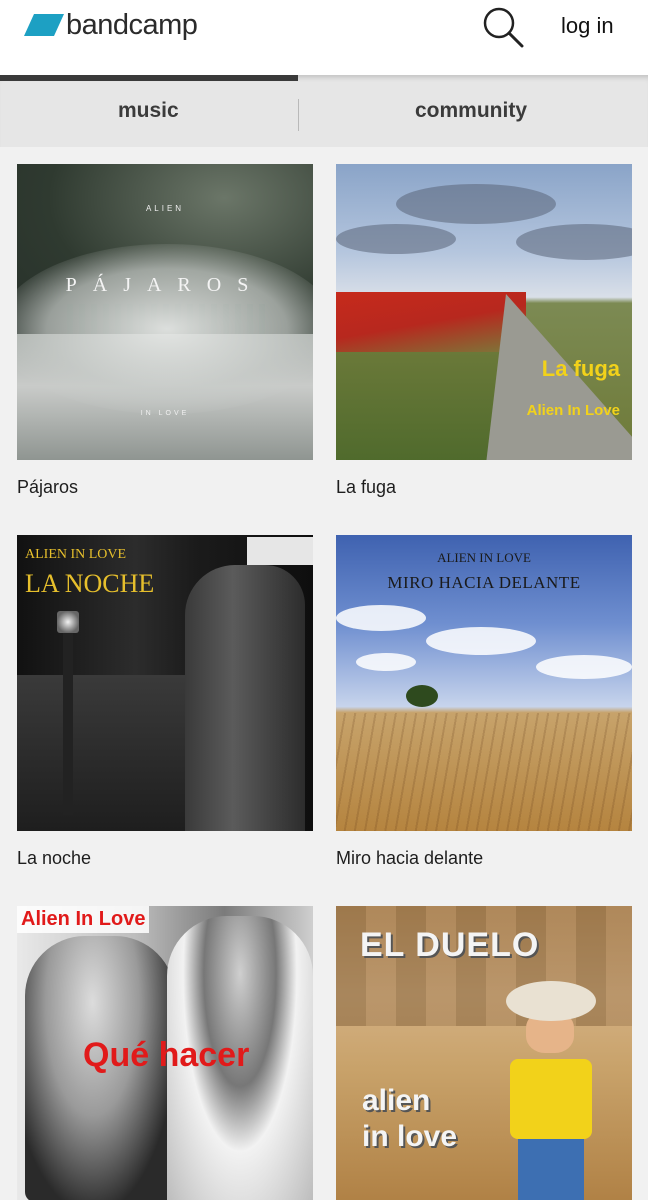 This screenshot has width=648, height=1200. Describe the element at coordinates (551, 1001) in the screenshot. I see `cover-art-hat` at that location.